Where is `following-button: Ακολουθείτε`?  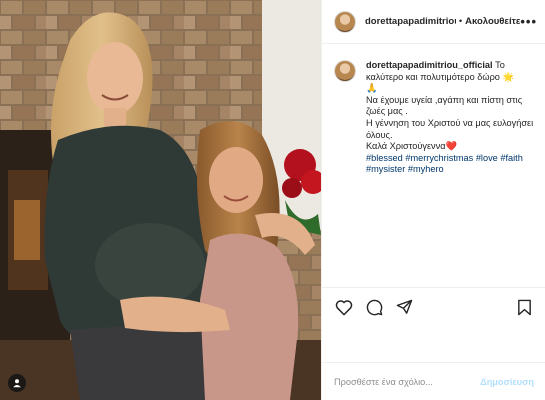
following-button: Ακολουθείτε is located at coordinates (492, 21).